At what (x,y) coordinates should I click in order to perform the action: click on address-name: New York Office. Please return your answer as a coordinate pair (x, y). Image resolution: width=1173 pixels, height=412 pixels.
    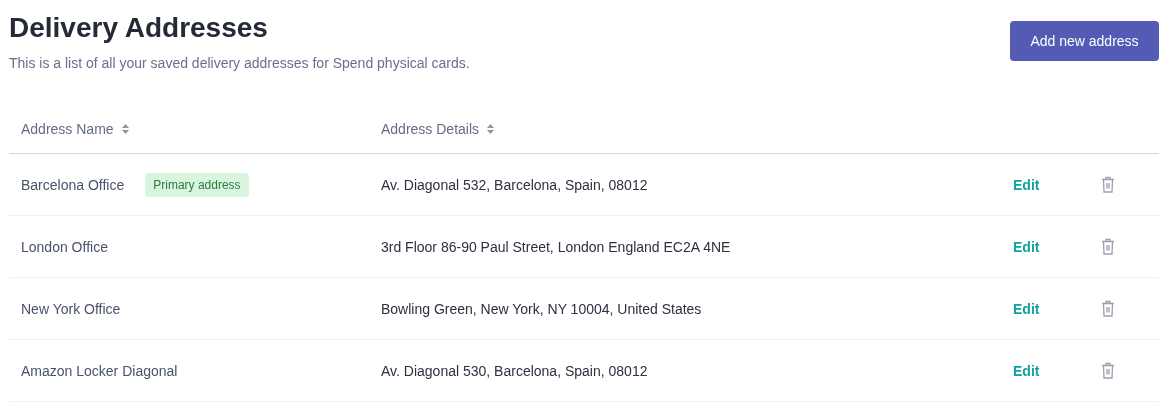
    Looking at the image, I should click on (71, 308).